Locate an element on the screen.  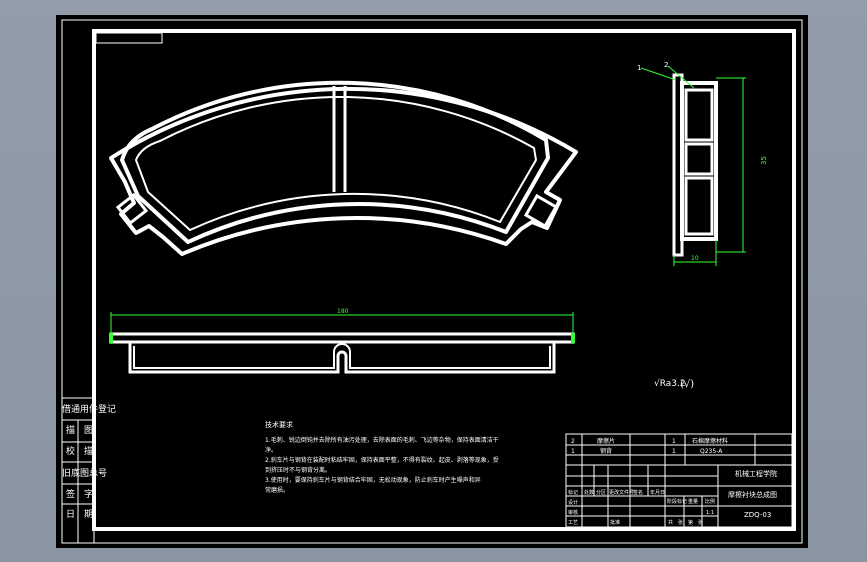
thickness-dim-text: 10 is located at coordinates (695, 258).